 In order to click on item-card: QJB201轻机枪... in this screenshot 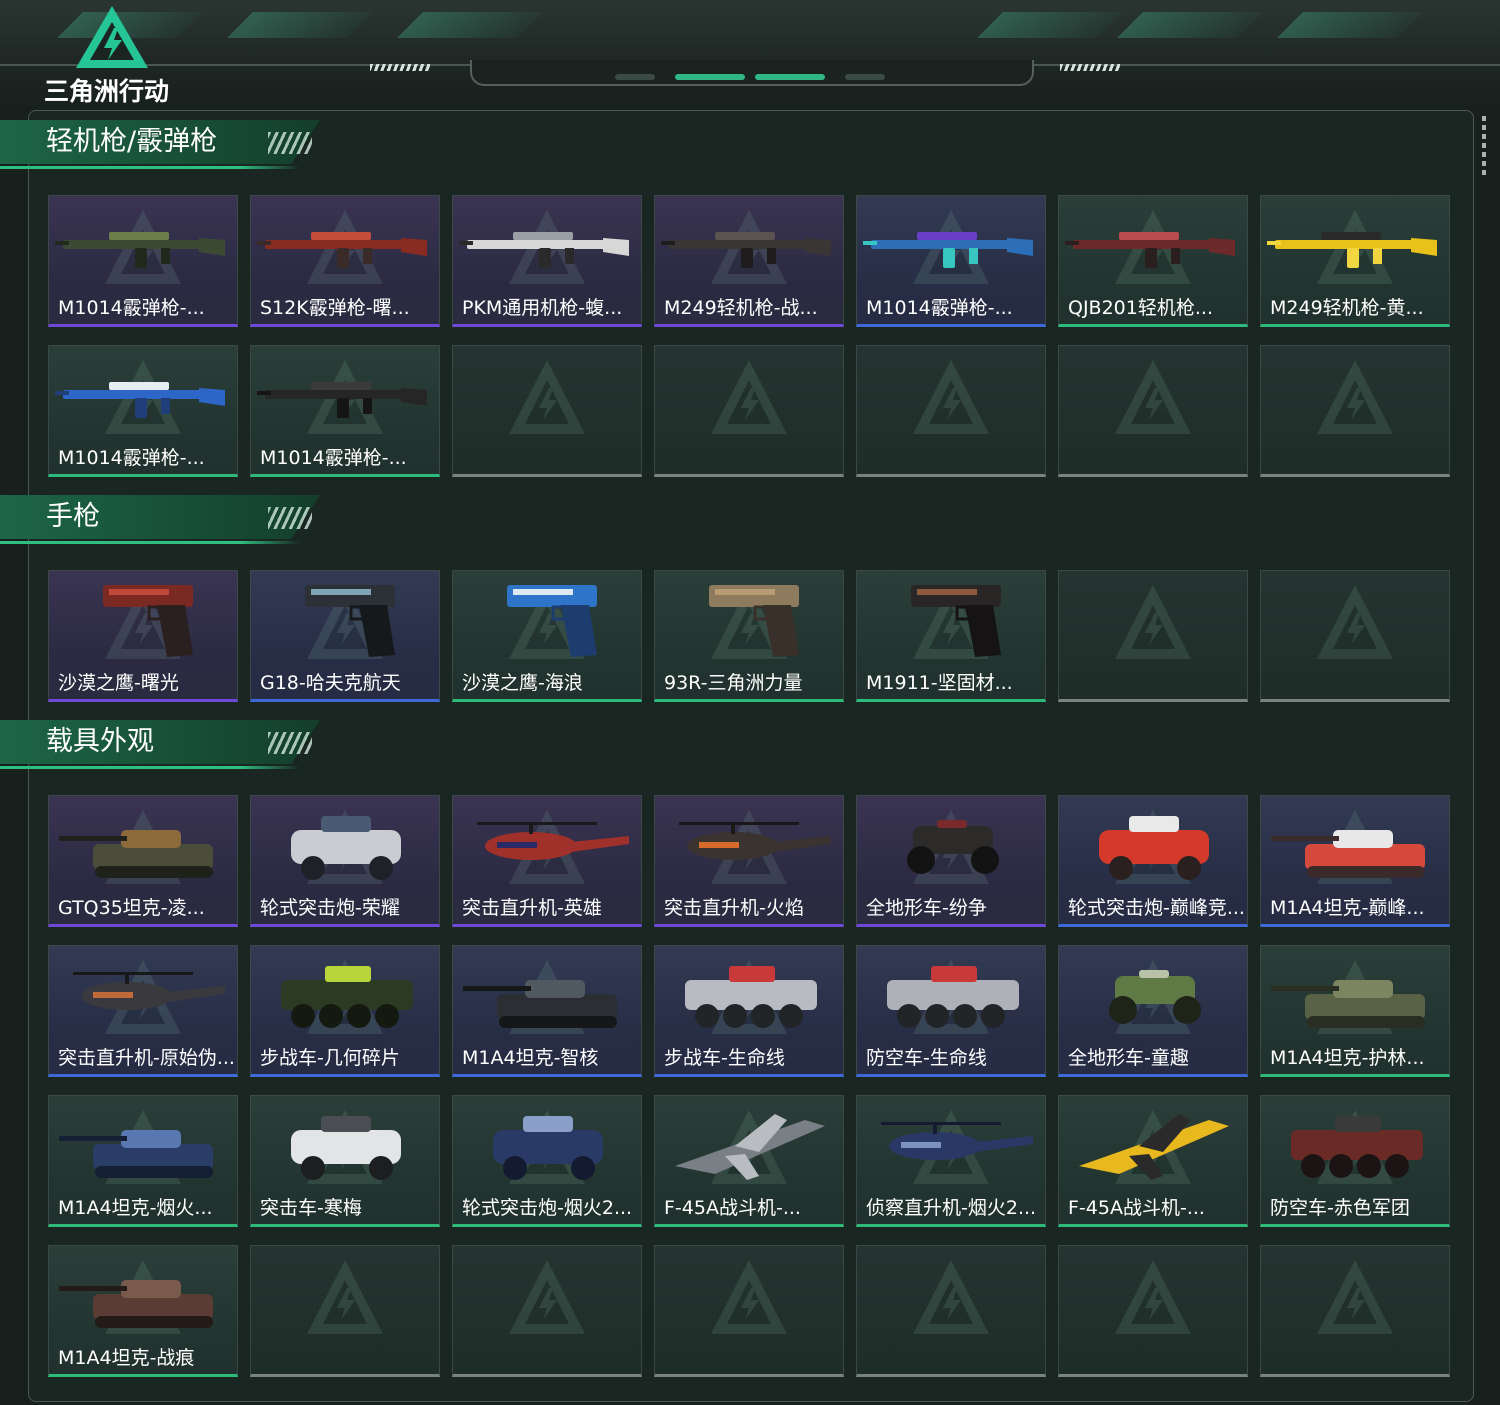, I will do `click(1153, 261)`.